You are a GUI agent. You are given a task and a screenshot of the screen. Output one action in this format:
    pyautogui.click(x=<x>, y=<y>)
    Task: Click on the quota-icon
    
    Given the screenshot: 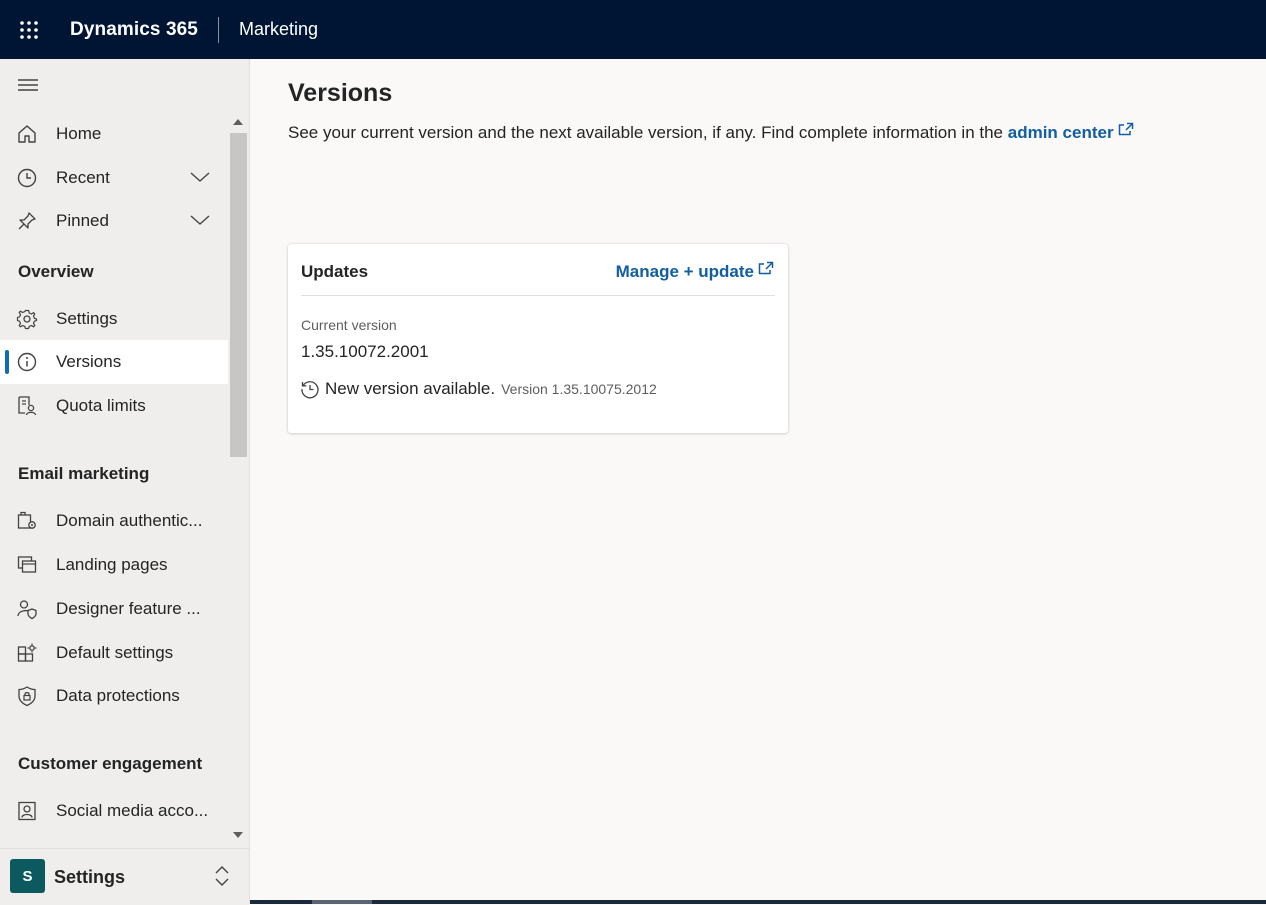 What is the action you would take?
    pyautogui.click(x=27, y=406)
    